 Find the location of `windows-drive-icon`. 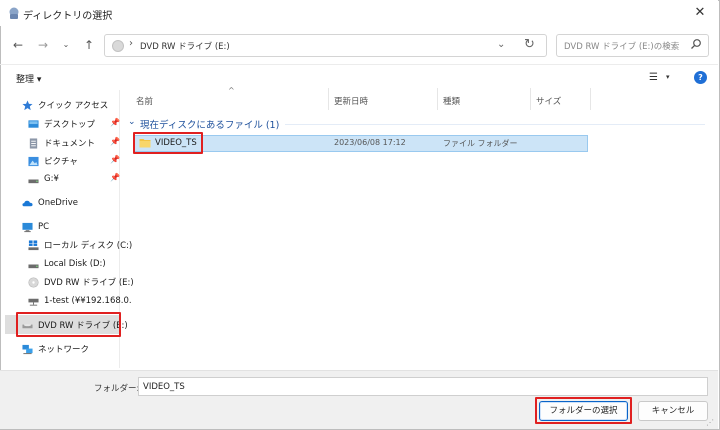

windows-drive-icon is located at coordinates (33, 244).